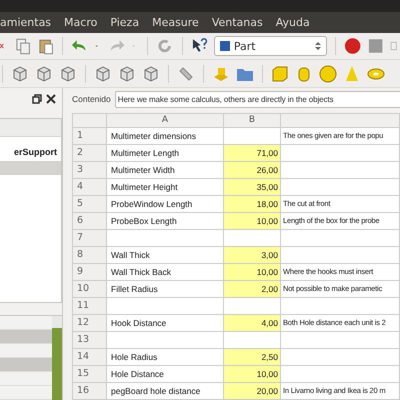 The width and height of the screenshot is (400, 400). What do you see at coordinates (165, 357) in the screenshot?
I see `table-cell: Hole Radius` at bounding box center [165, 357].